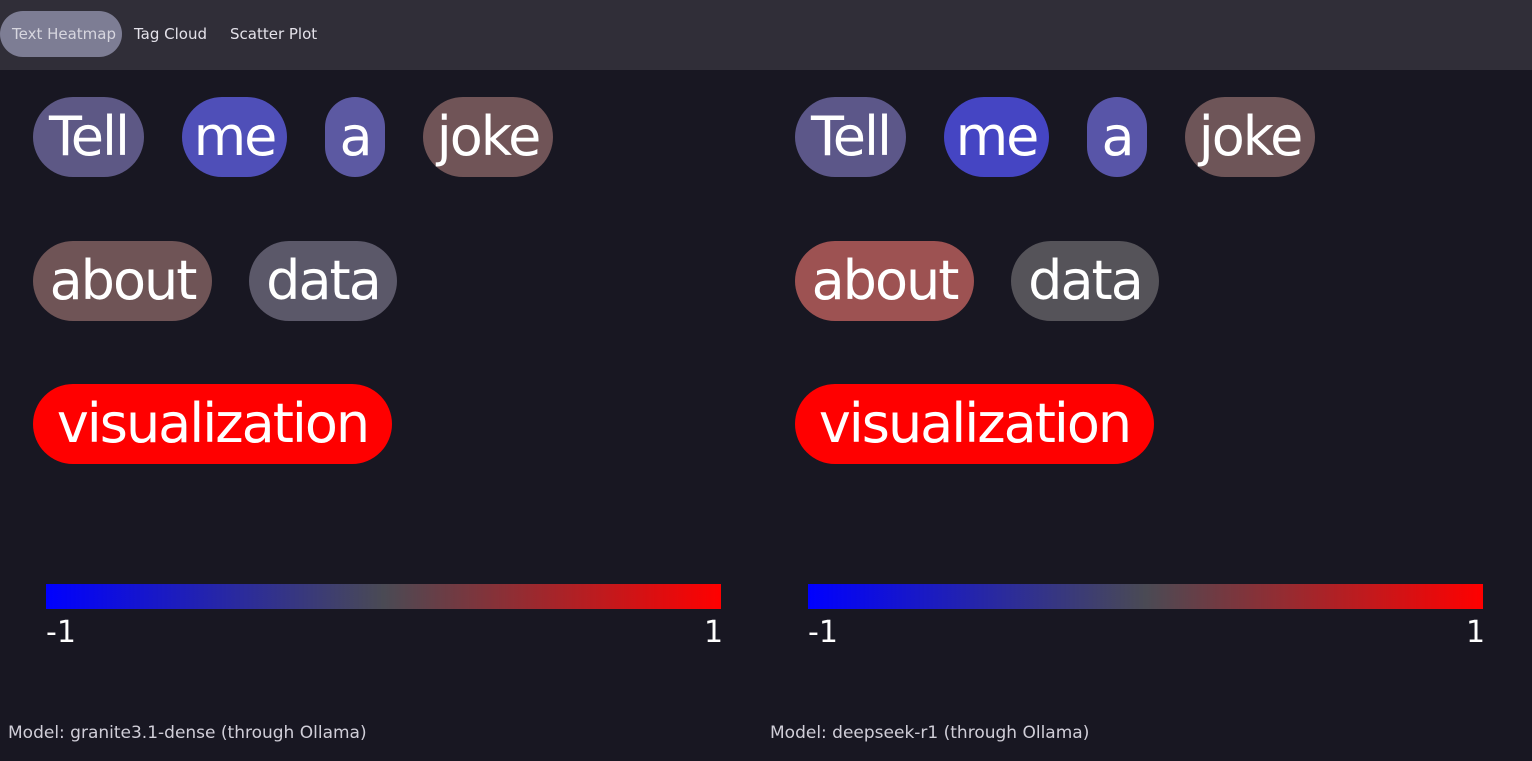 The image size is (1532, 761). Describe the element at coordinates (930, 733) in the screenshot. I see `model-caption: Model: deepseek-r1 (through Ollama)` at that location.